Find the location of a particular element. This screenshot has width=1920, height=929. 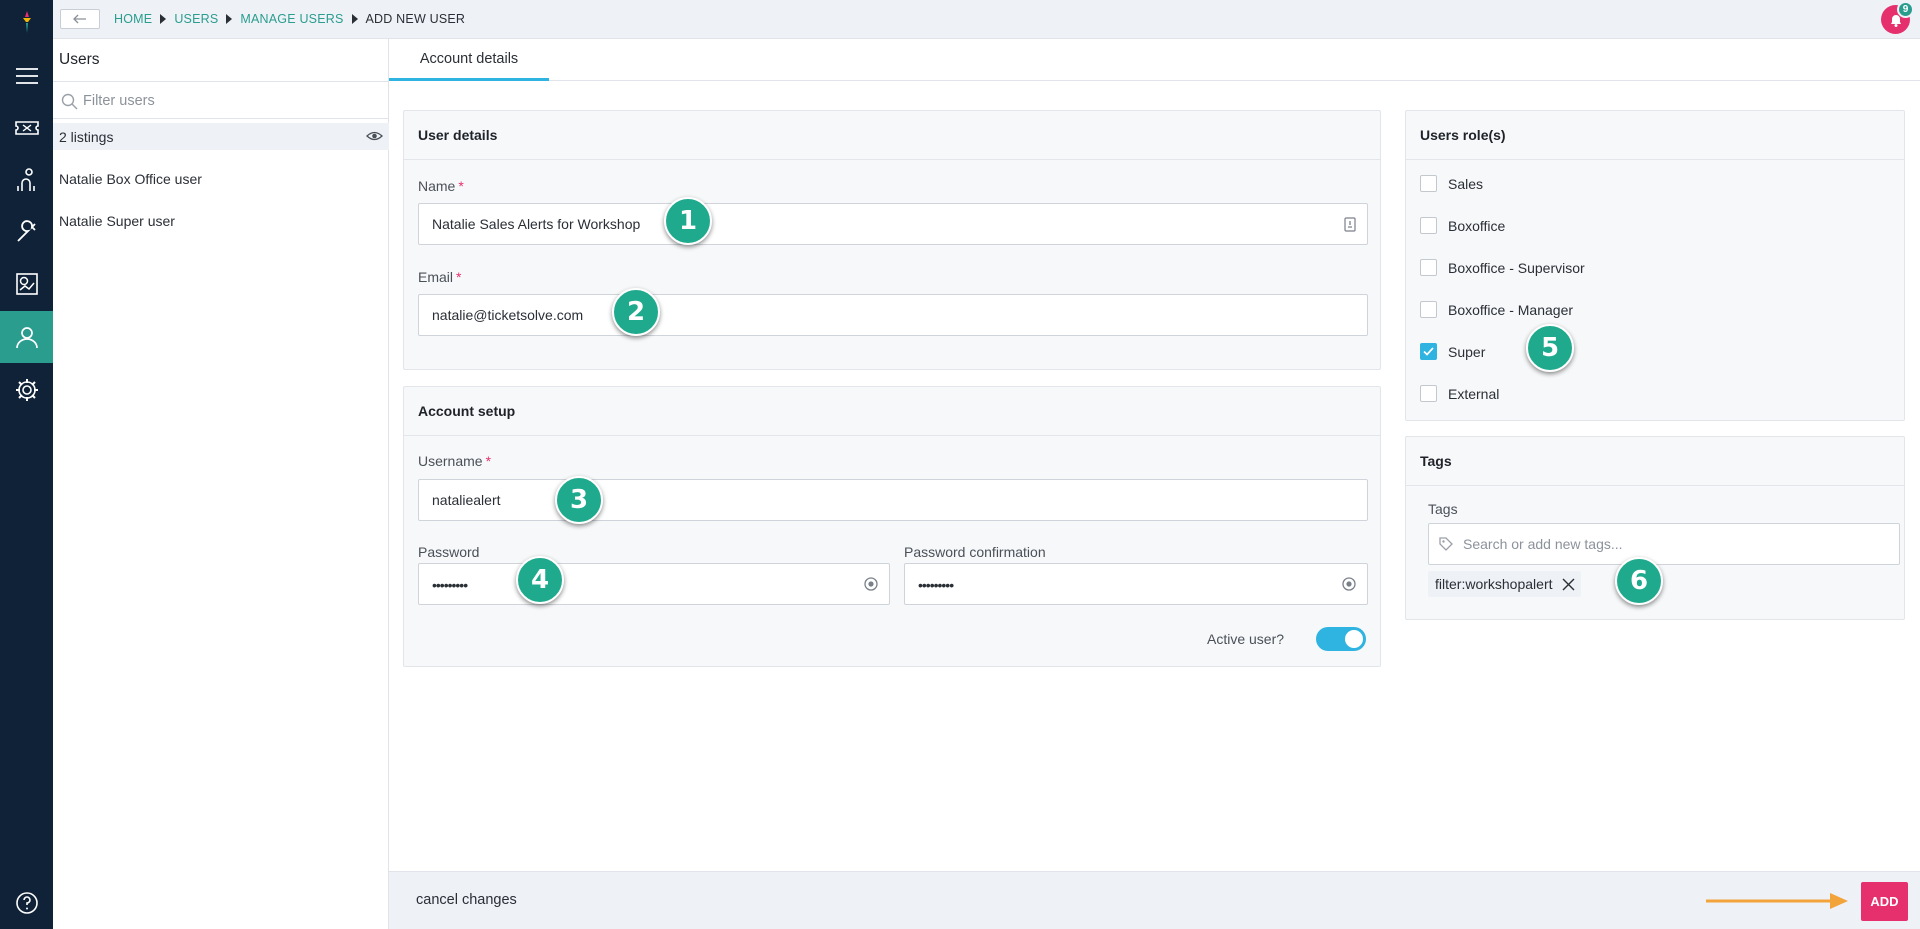

tags-card-title: Tags is located at coordinates (1436, 461).